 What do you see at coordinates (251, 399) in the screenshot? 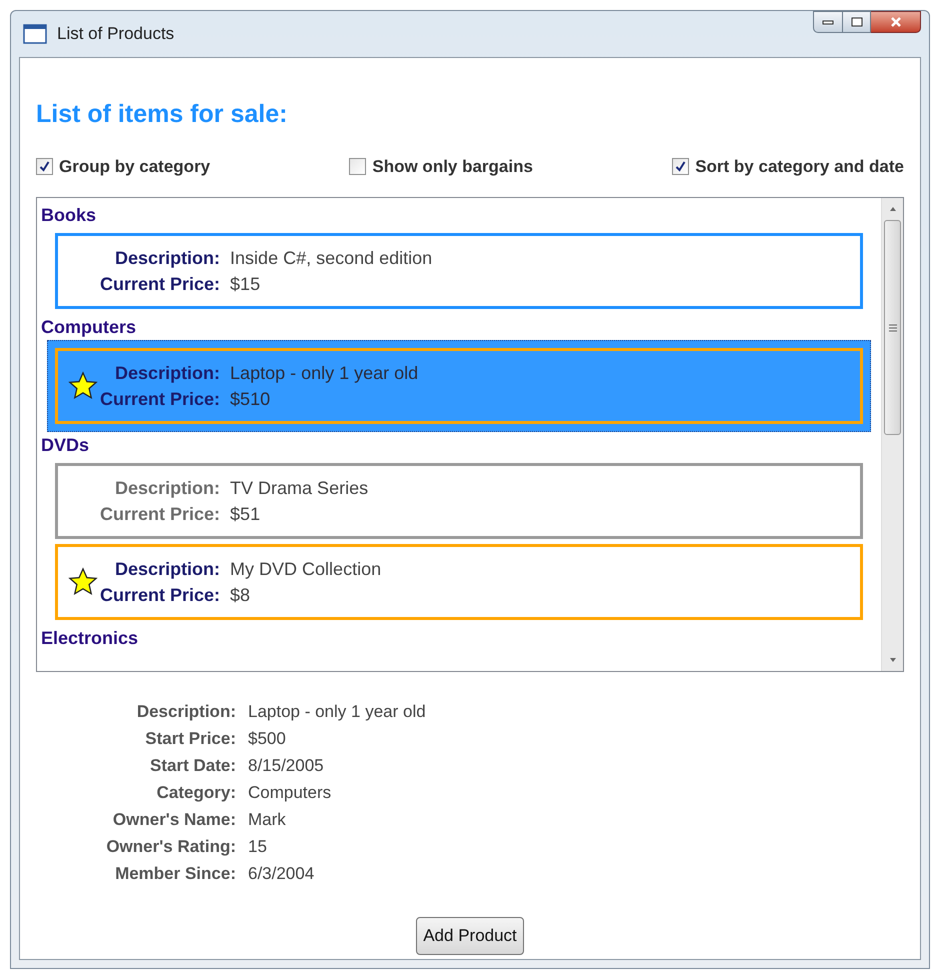
I see `field-value: $510` at bounding box center [251, 399].